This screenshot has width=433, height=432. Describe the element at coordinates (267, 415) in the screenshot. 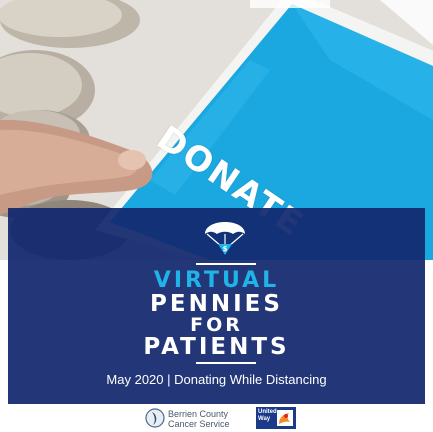

I see `united-way-text: United Way` at that location.